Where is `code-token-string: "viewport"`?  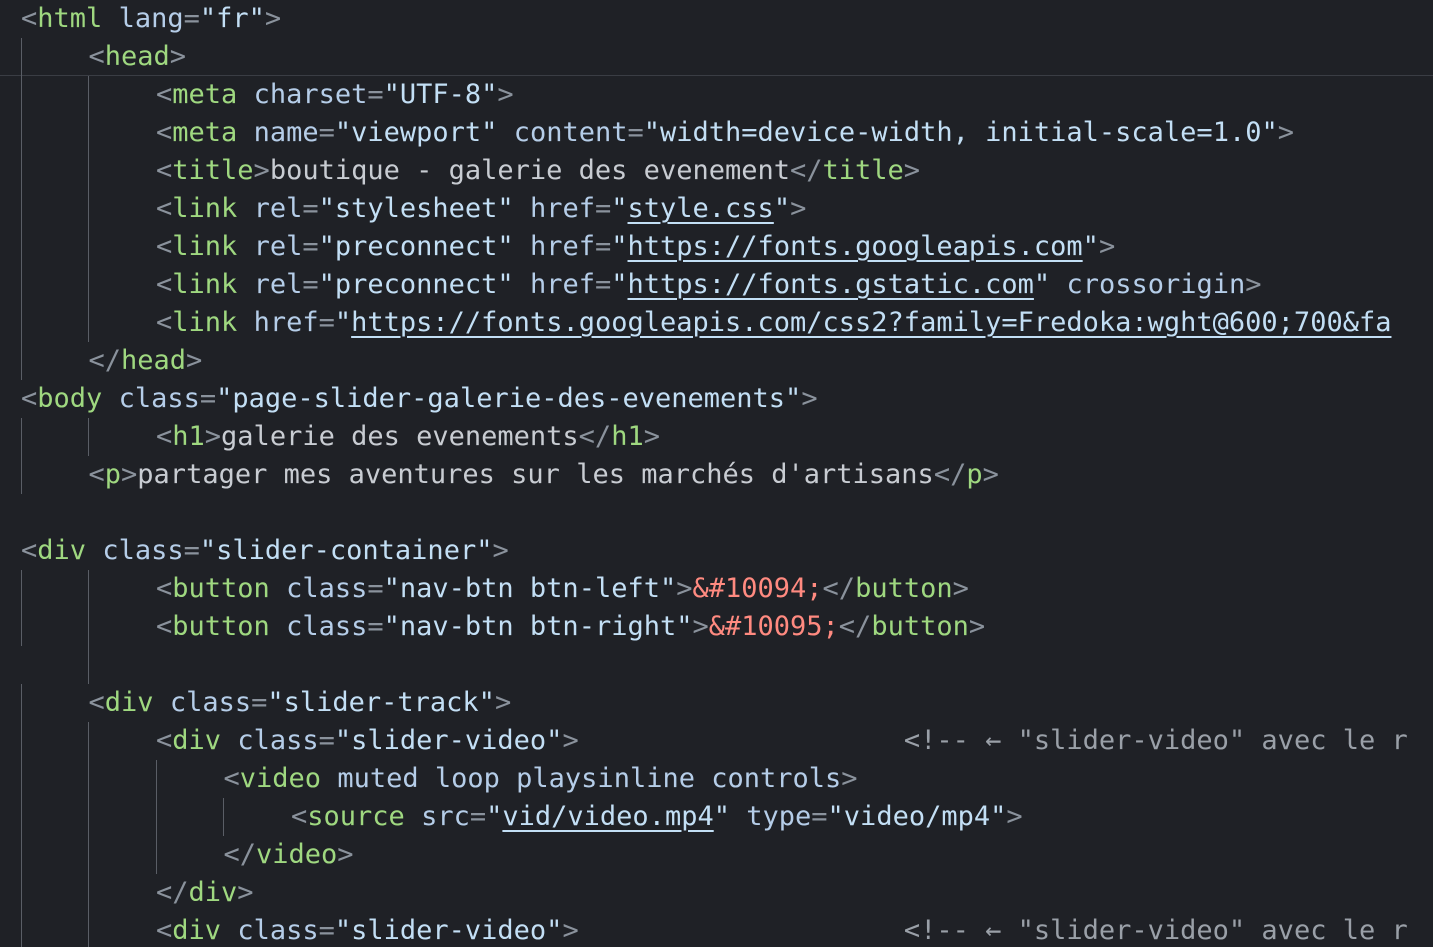
code-token-string: "viewport" is located at coordinates (416, 132).